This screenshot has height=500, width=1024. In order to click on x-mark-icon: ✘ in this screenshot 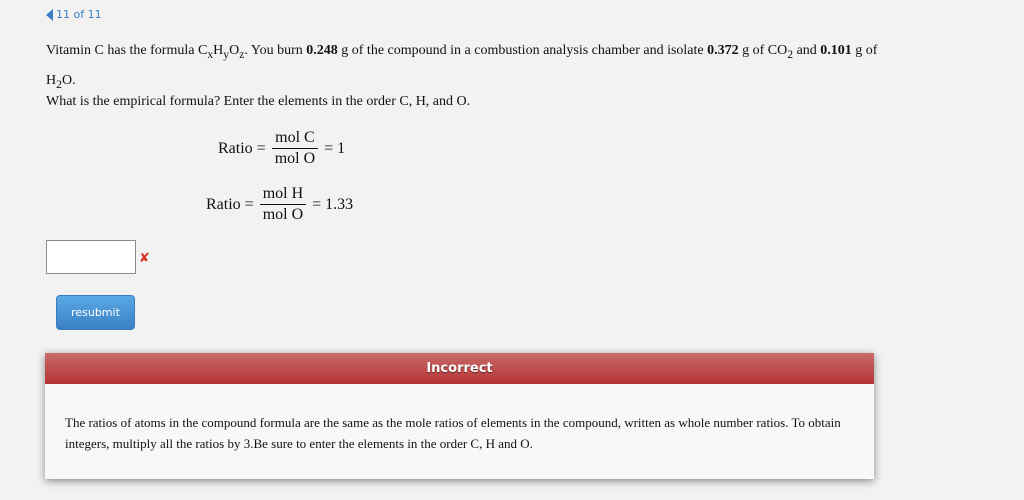, I will do `click(144, 258)`.